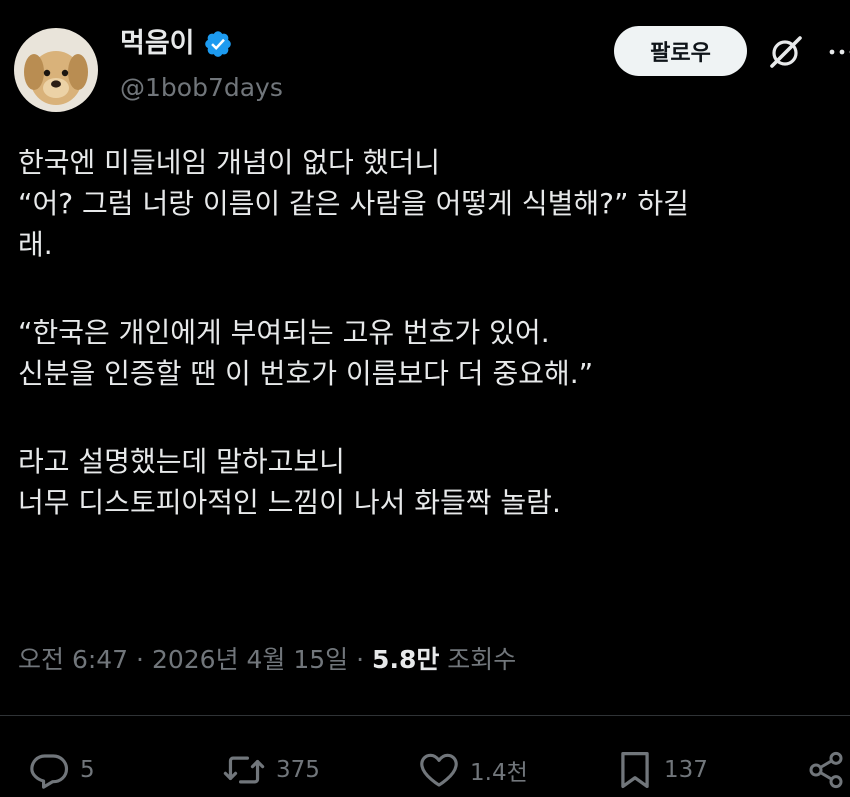  Describe the element at coordinates (73, 659) in the screenshot. I see `tweet-time: 오전 6:47` at that location.